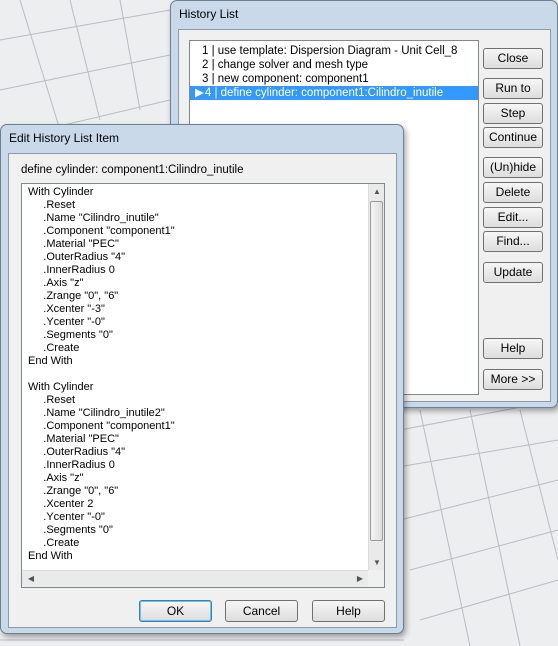 This screenshot has width=558, height=646. Describe the element at coordinates (377, 563) in the screenshot. I see `scroll-down-icon: ▼` at that location.